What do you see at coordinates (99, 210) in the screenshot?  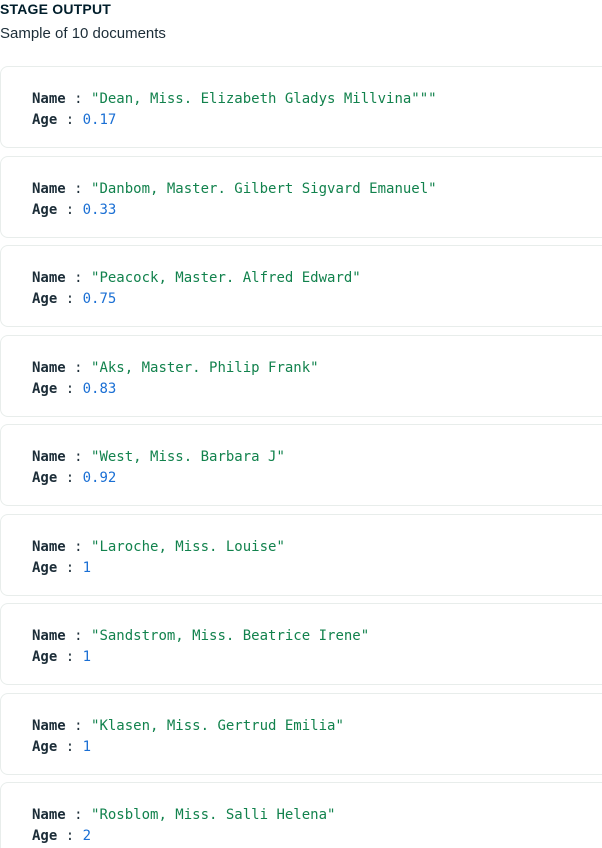 I see `age-value: 0.33` at bounding box center [99, 210].